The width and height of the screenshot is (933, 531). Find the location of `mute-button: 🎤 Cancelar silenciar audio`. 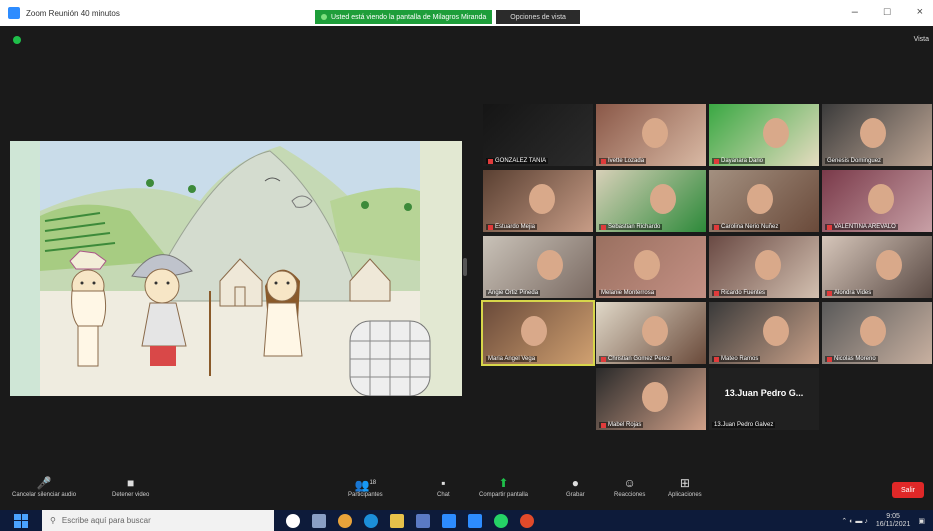

mute-button: 🎤 Cancelar silenciar audio is located at coordinates (44, 487).